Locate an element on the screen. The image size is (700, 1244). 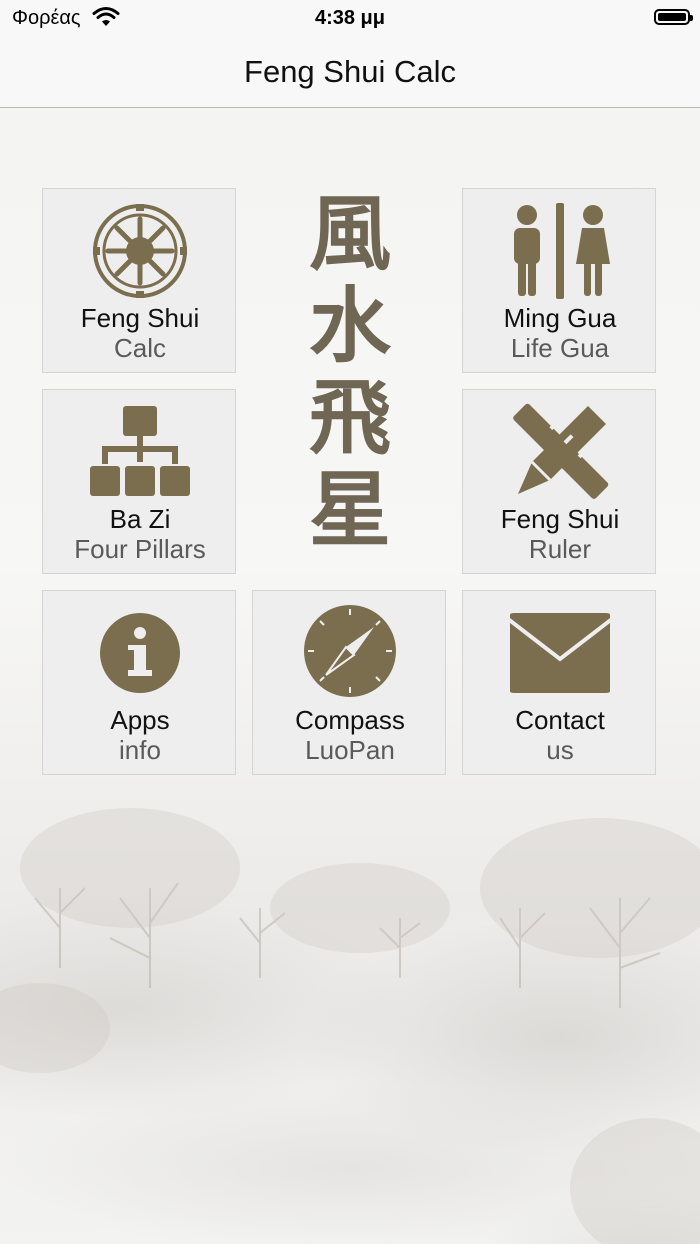
feng-shui-ruler-button: Feng Shui Ruler is located at coordinates (559, 481).